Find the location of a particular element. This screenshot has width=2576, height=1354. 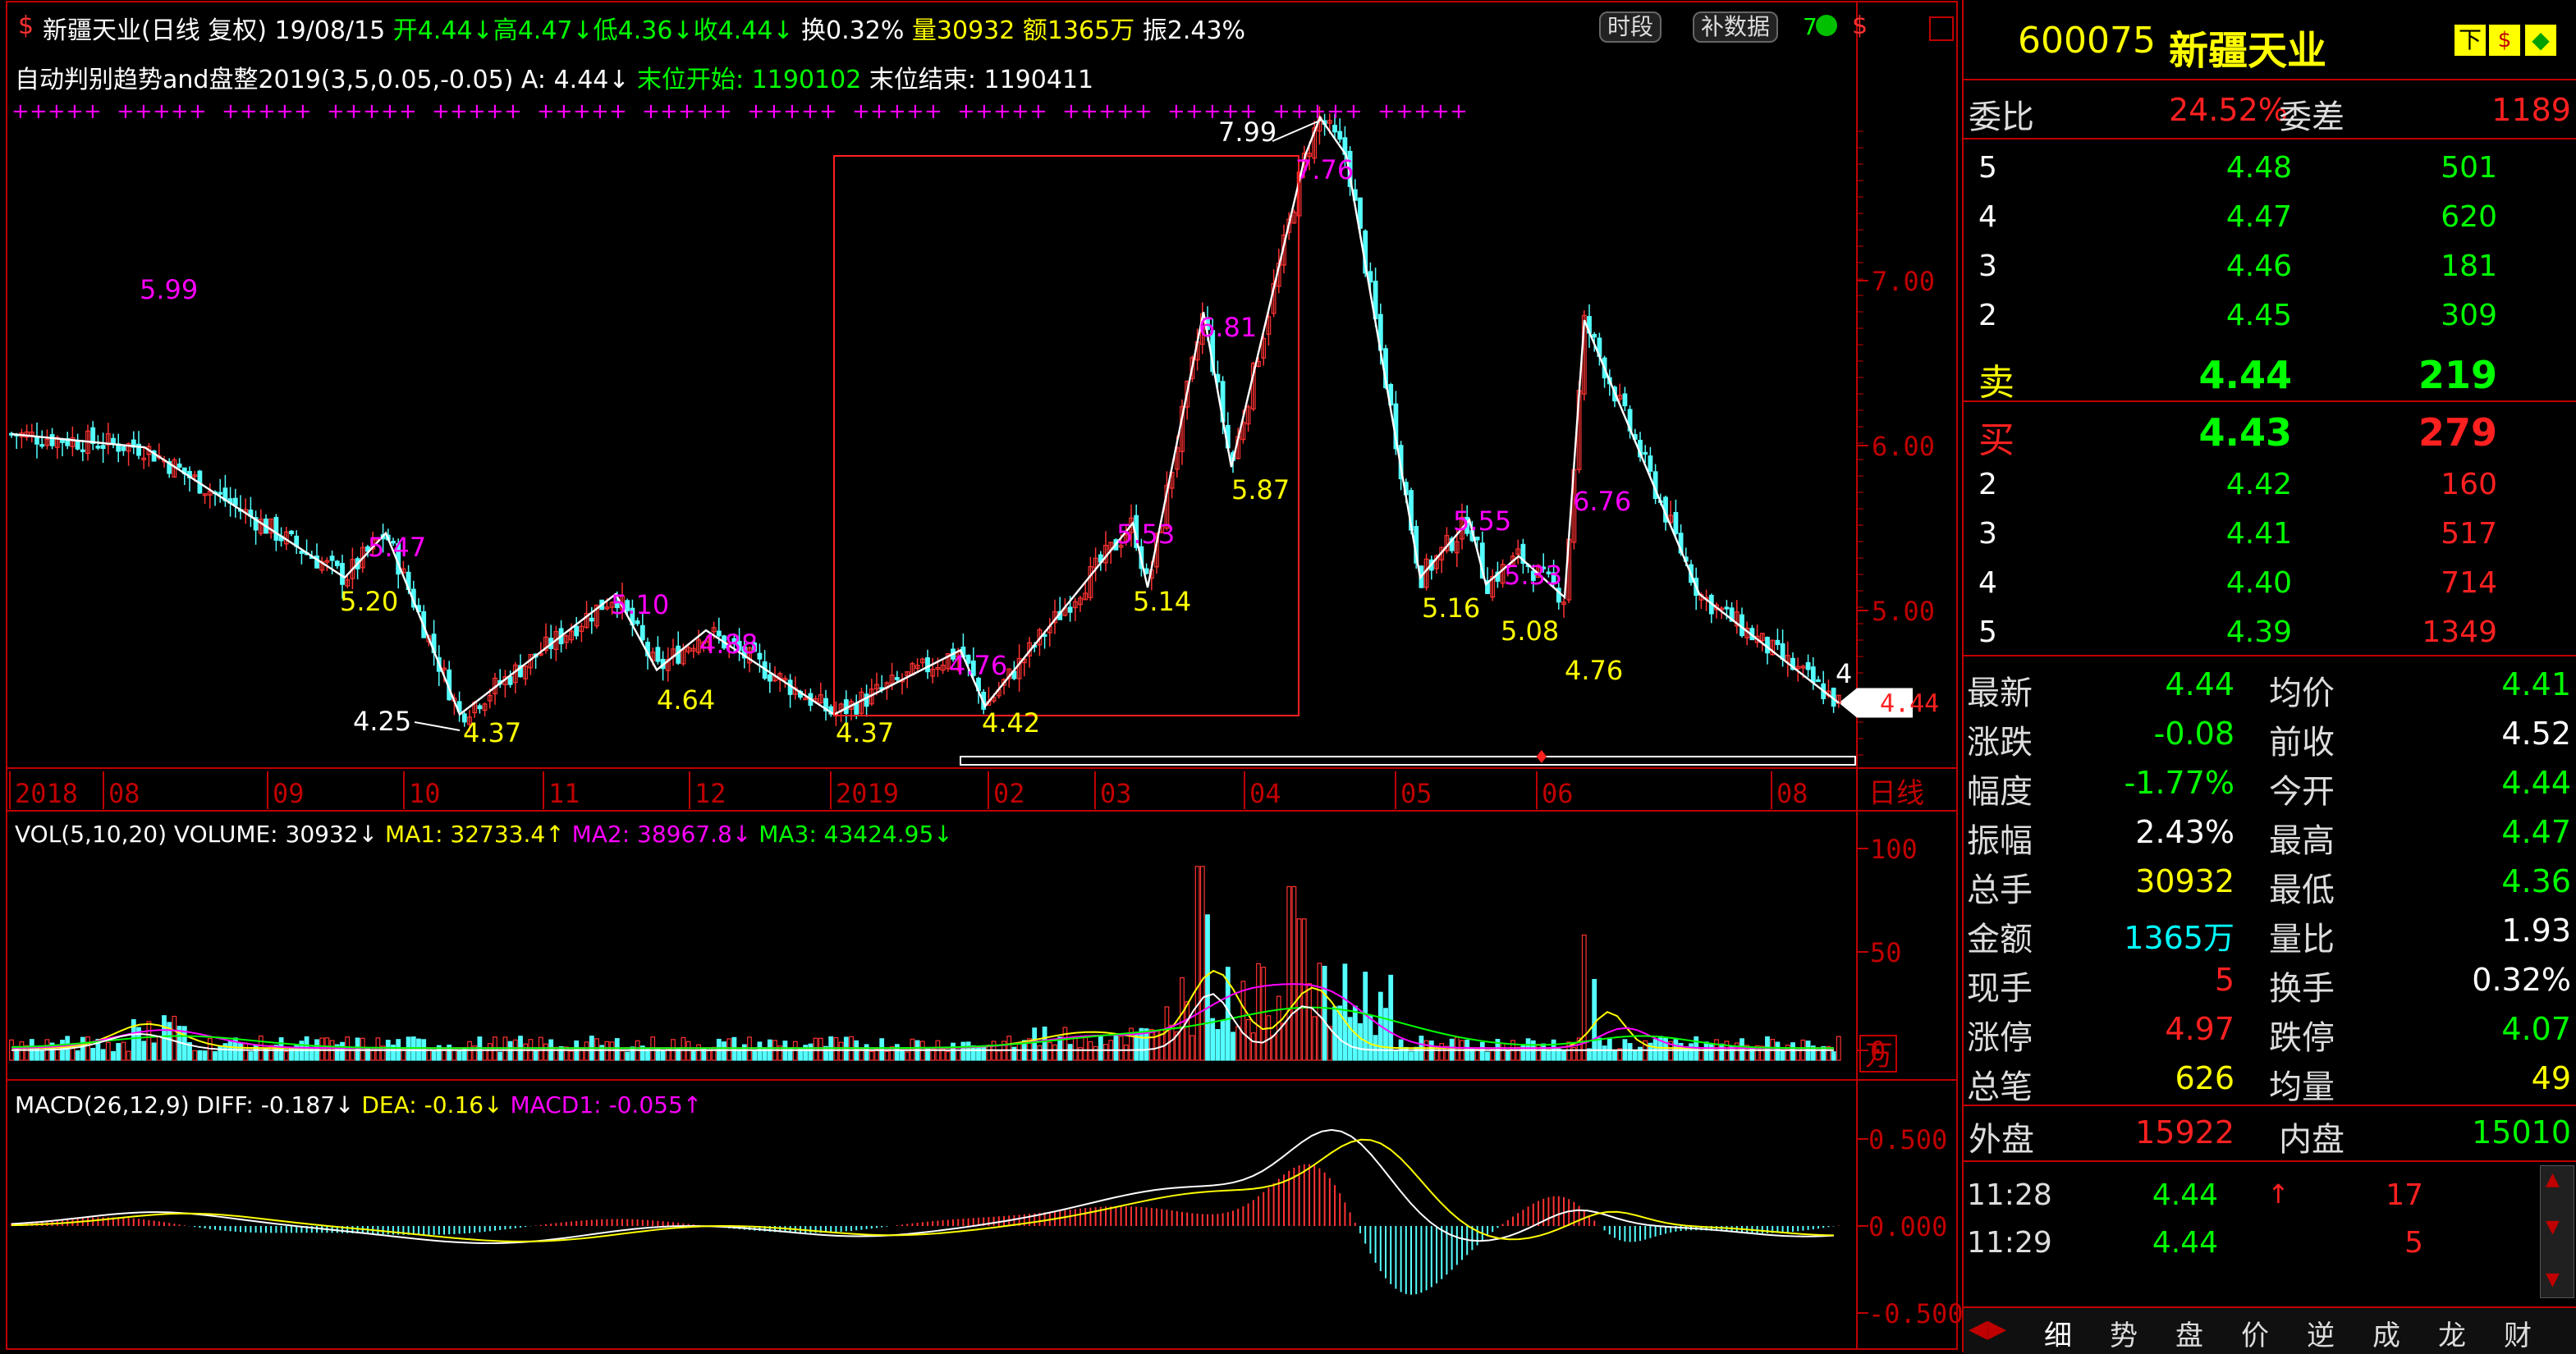

vol-axis-label: 100 is located at coordinates (1894, 849).